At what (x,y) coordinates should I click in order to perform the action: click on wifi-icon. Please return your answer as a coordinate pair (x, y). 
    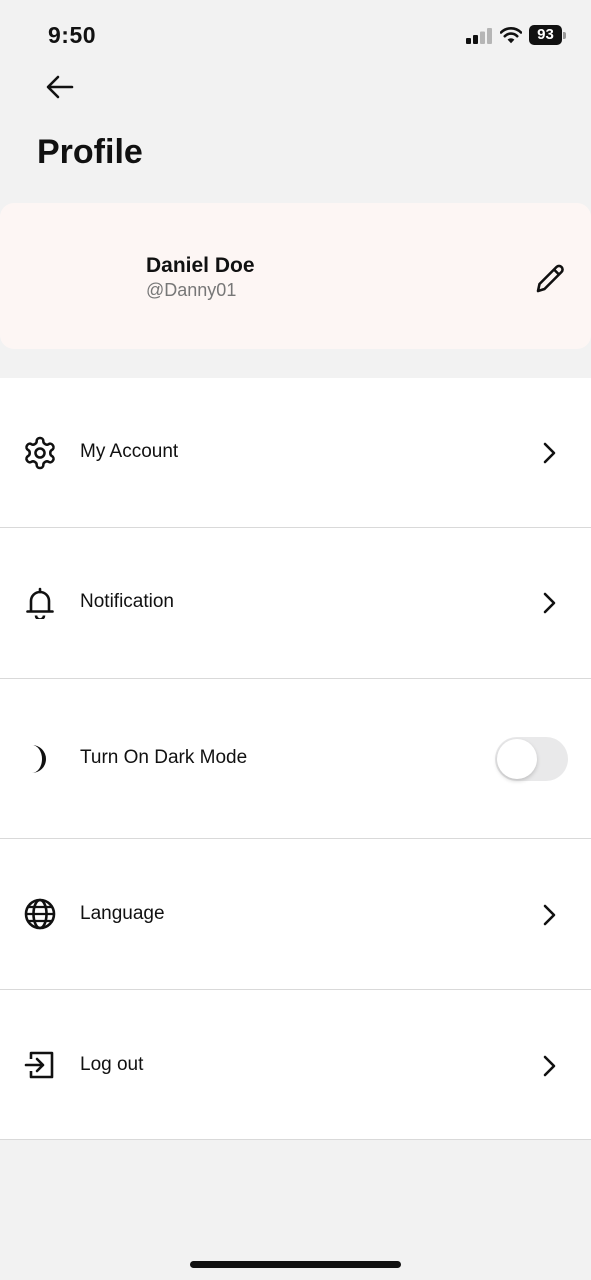
    Looking at the image, I should click on (511, 35).